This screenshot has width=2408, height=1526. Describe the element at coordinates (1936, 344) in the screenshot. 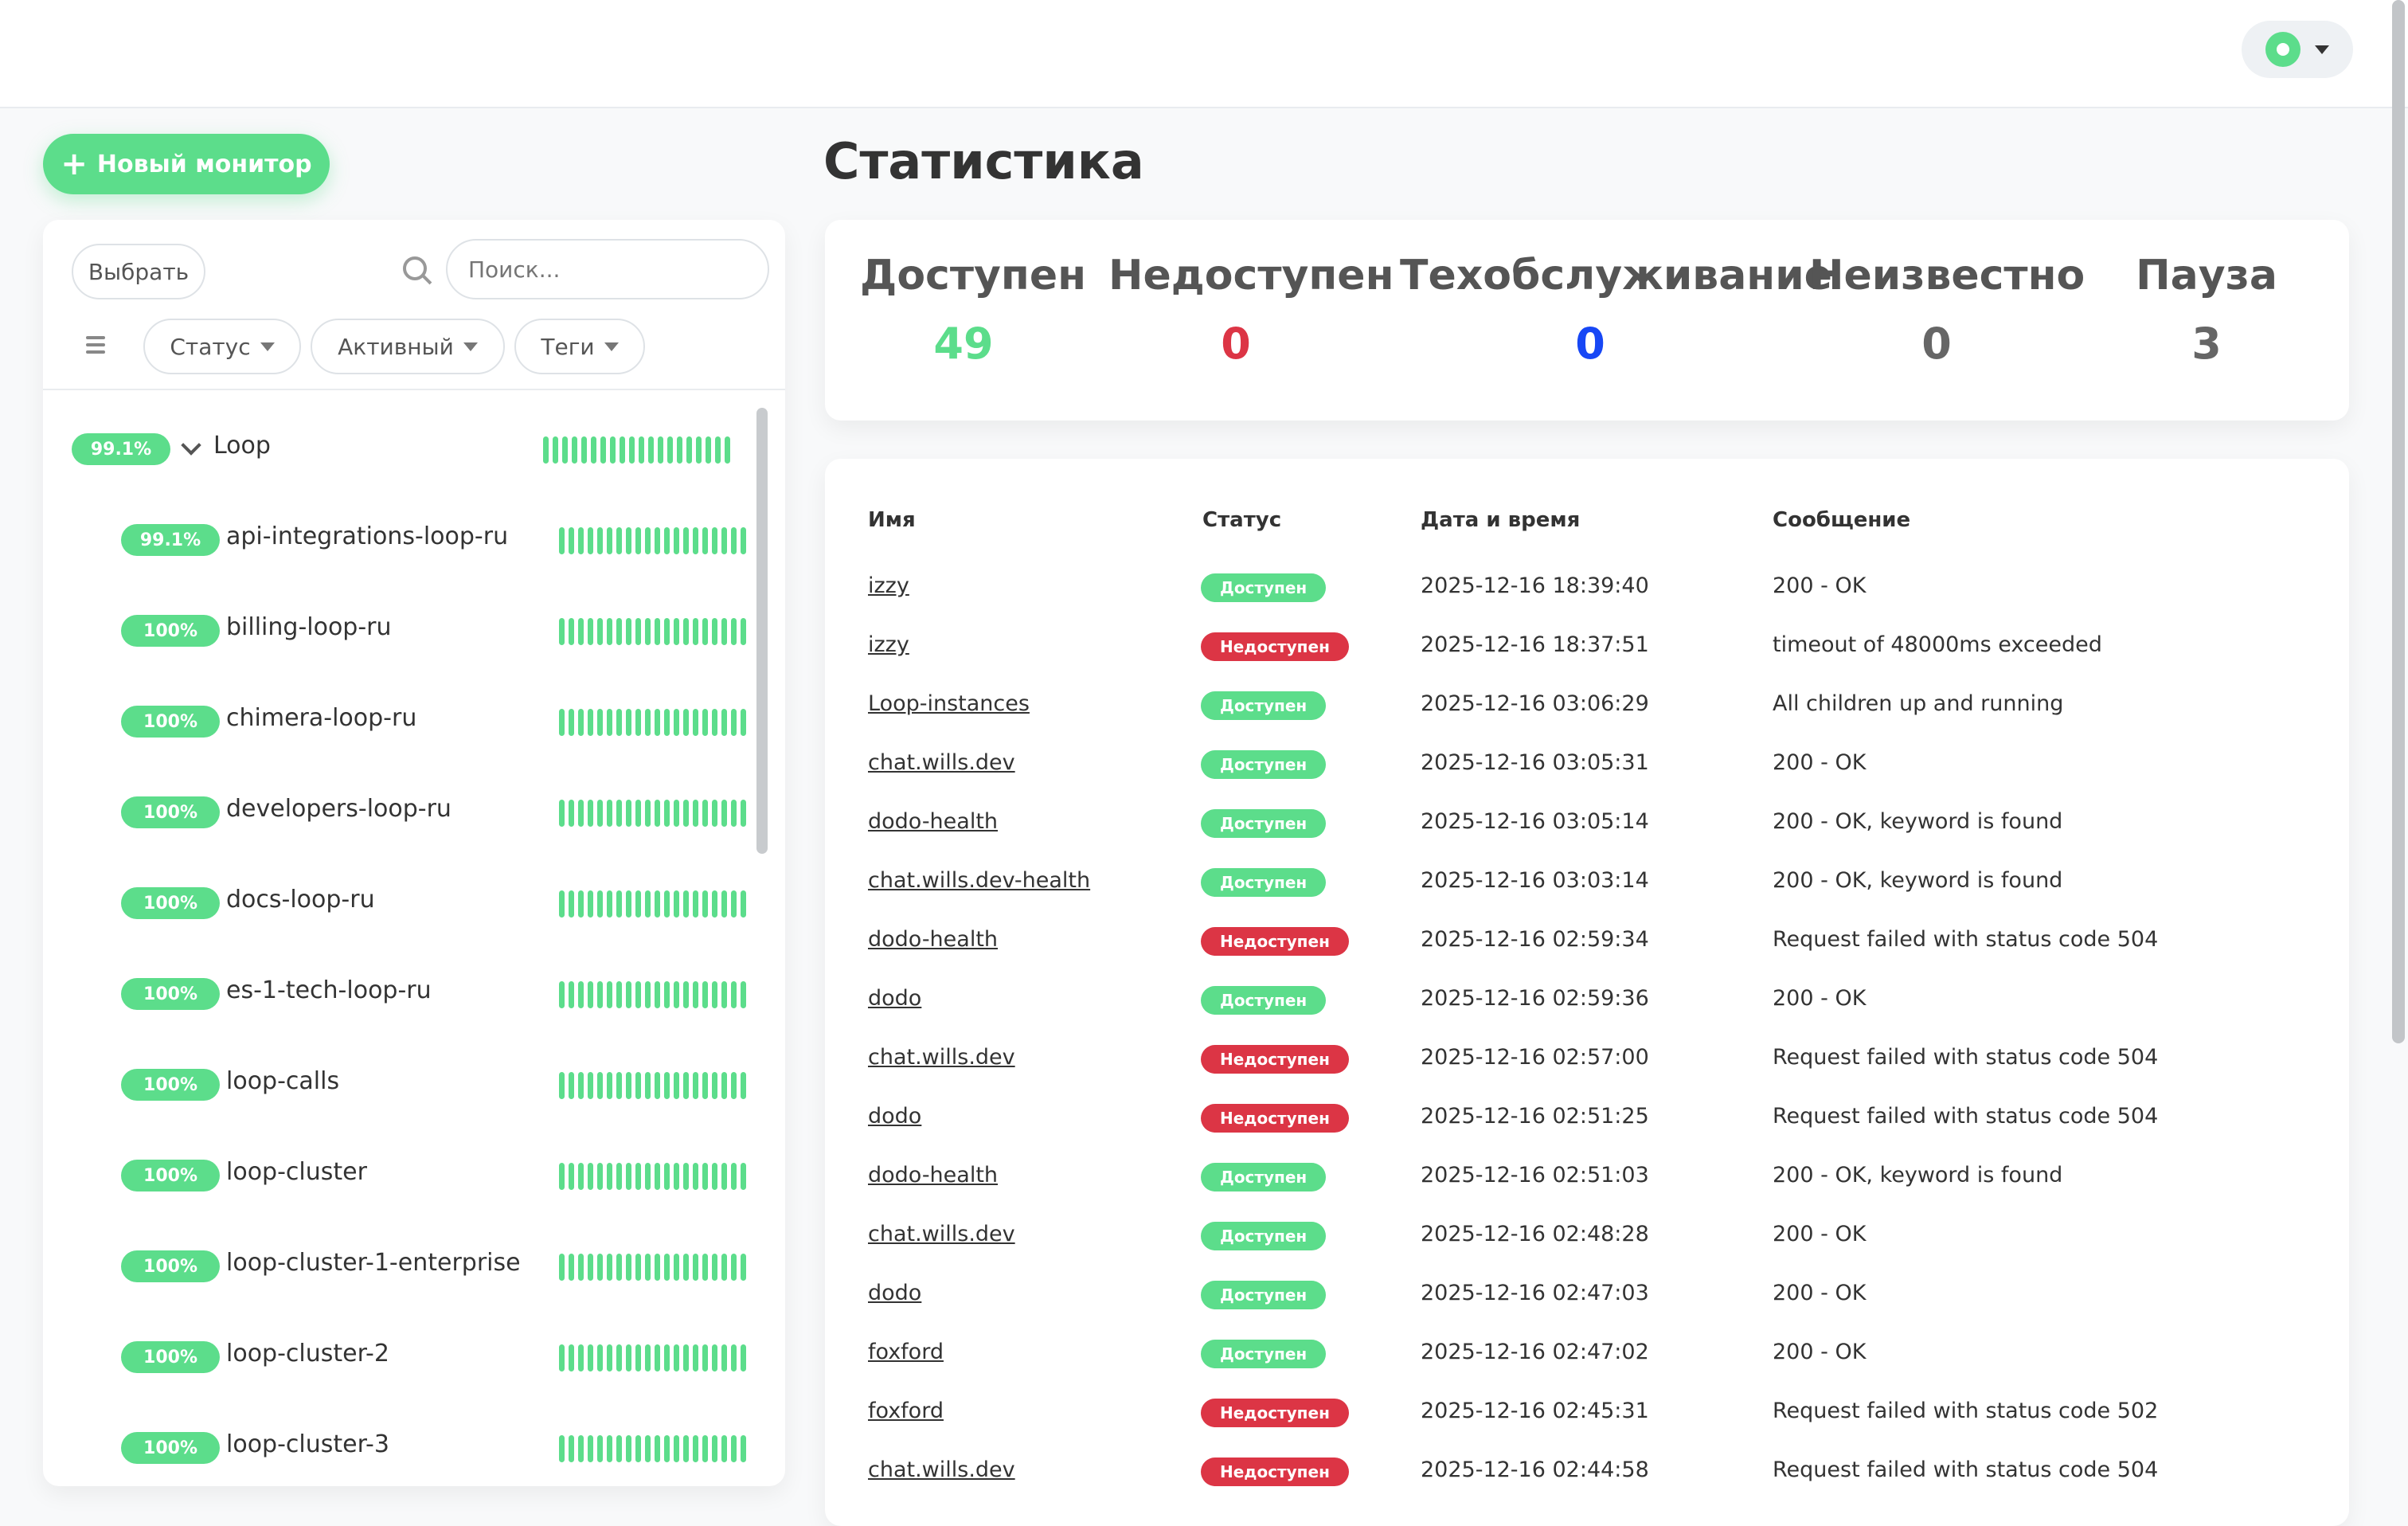

I see `stat-unknown-value: 0` at that location.